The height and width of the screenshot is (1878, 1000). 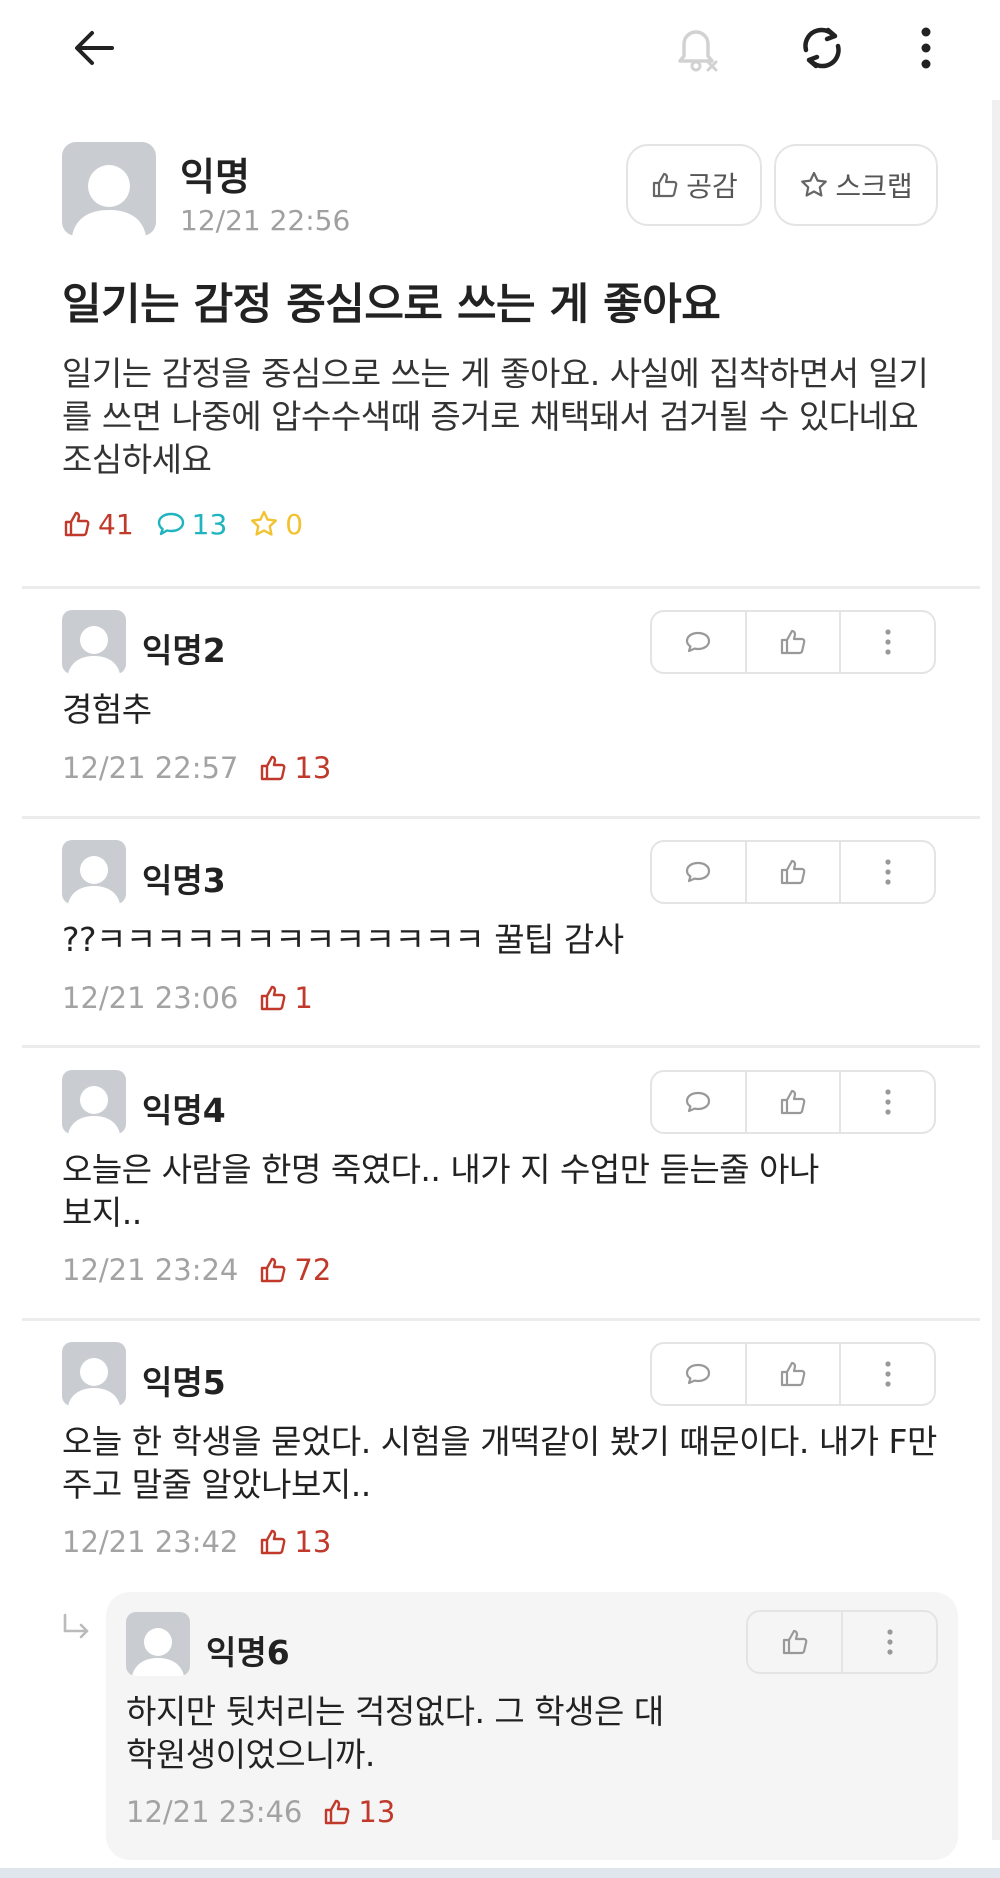 I want to click on back-button, so click(x=94, y=48).